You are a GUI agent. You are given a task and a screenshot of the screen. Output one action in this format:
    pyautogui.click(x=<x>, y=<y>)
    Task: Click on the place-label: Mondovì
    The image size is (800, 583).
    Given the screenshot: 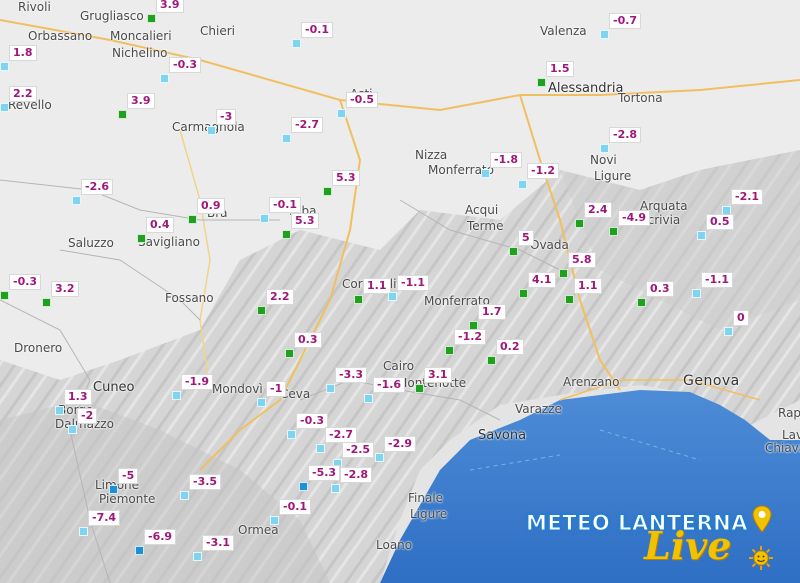 What is the action you would take?
    pyautogui.click(x=237, y=389)
    